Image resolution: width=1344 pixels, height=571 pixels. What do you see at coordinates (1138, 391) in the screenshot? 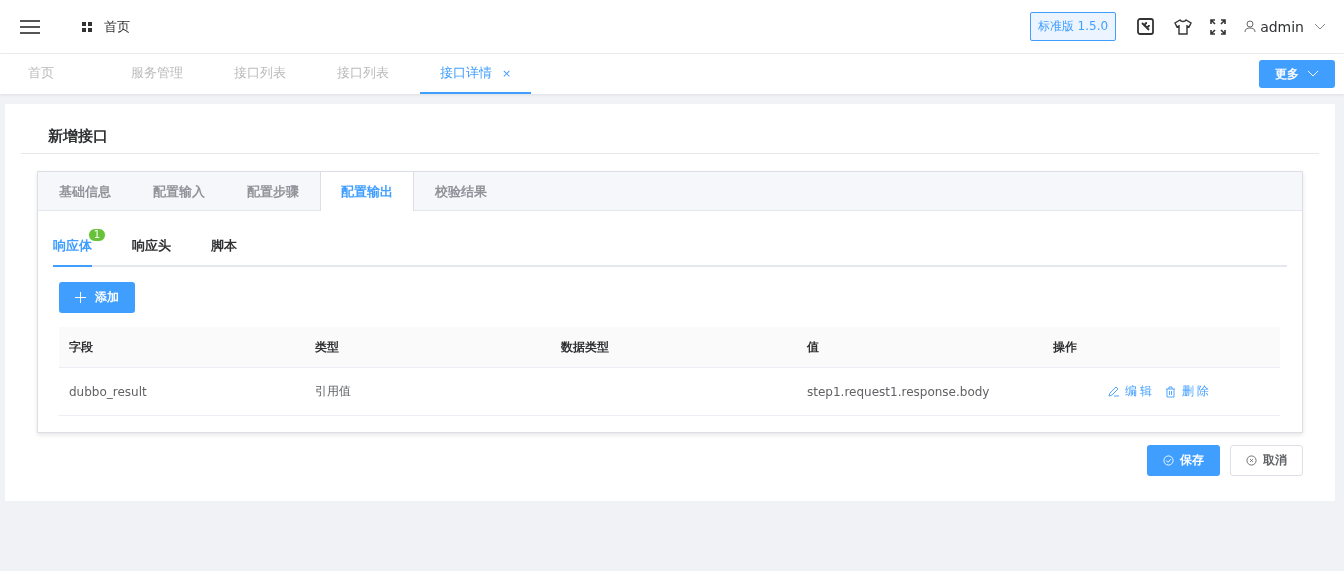
I see `action-link: 编 辑` at bounding box center [1138, 391].